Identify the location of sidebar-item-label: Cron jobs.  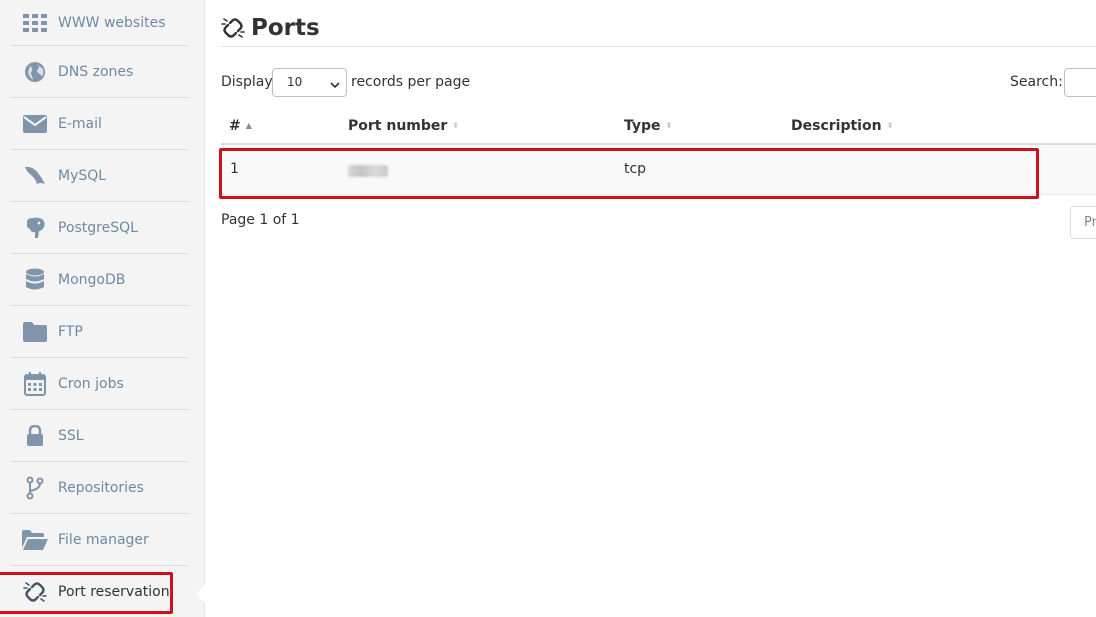
(91, 383).